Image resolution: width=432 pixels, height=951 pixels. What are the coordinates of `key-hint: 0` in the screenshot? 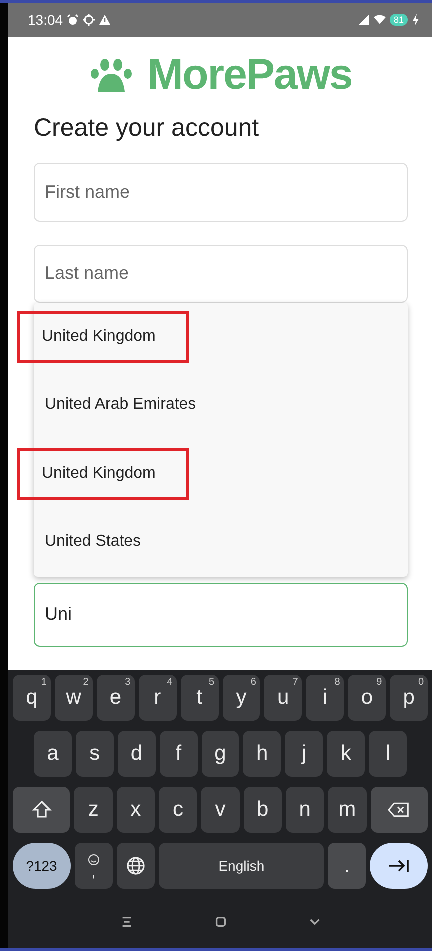 It's located at (421, 682).